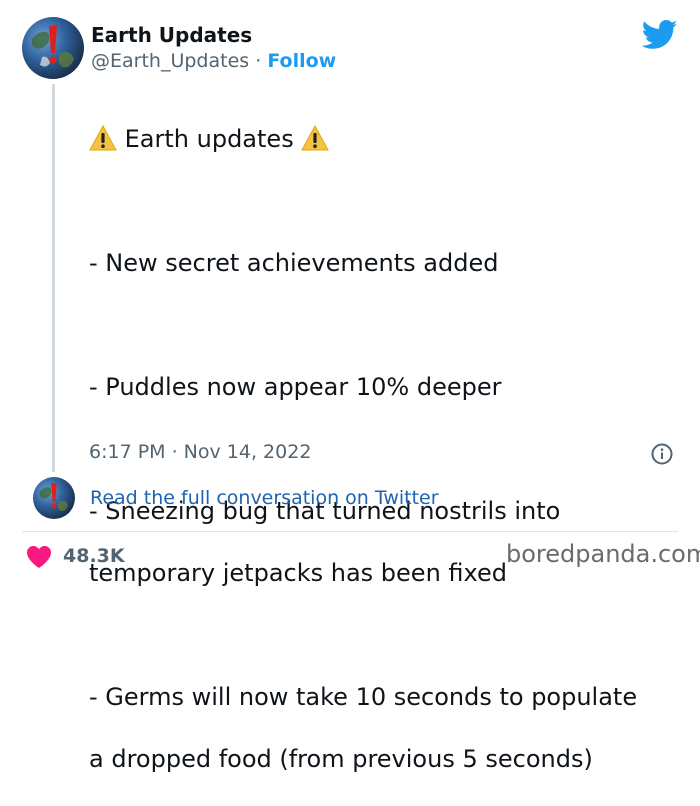  I want to click on thread-line, so click(53, 278).